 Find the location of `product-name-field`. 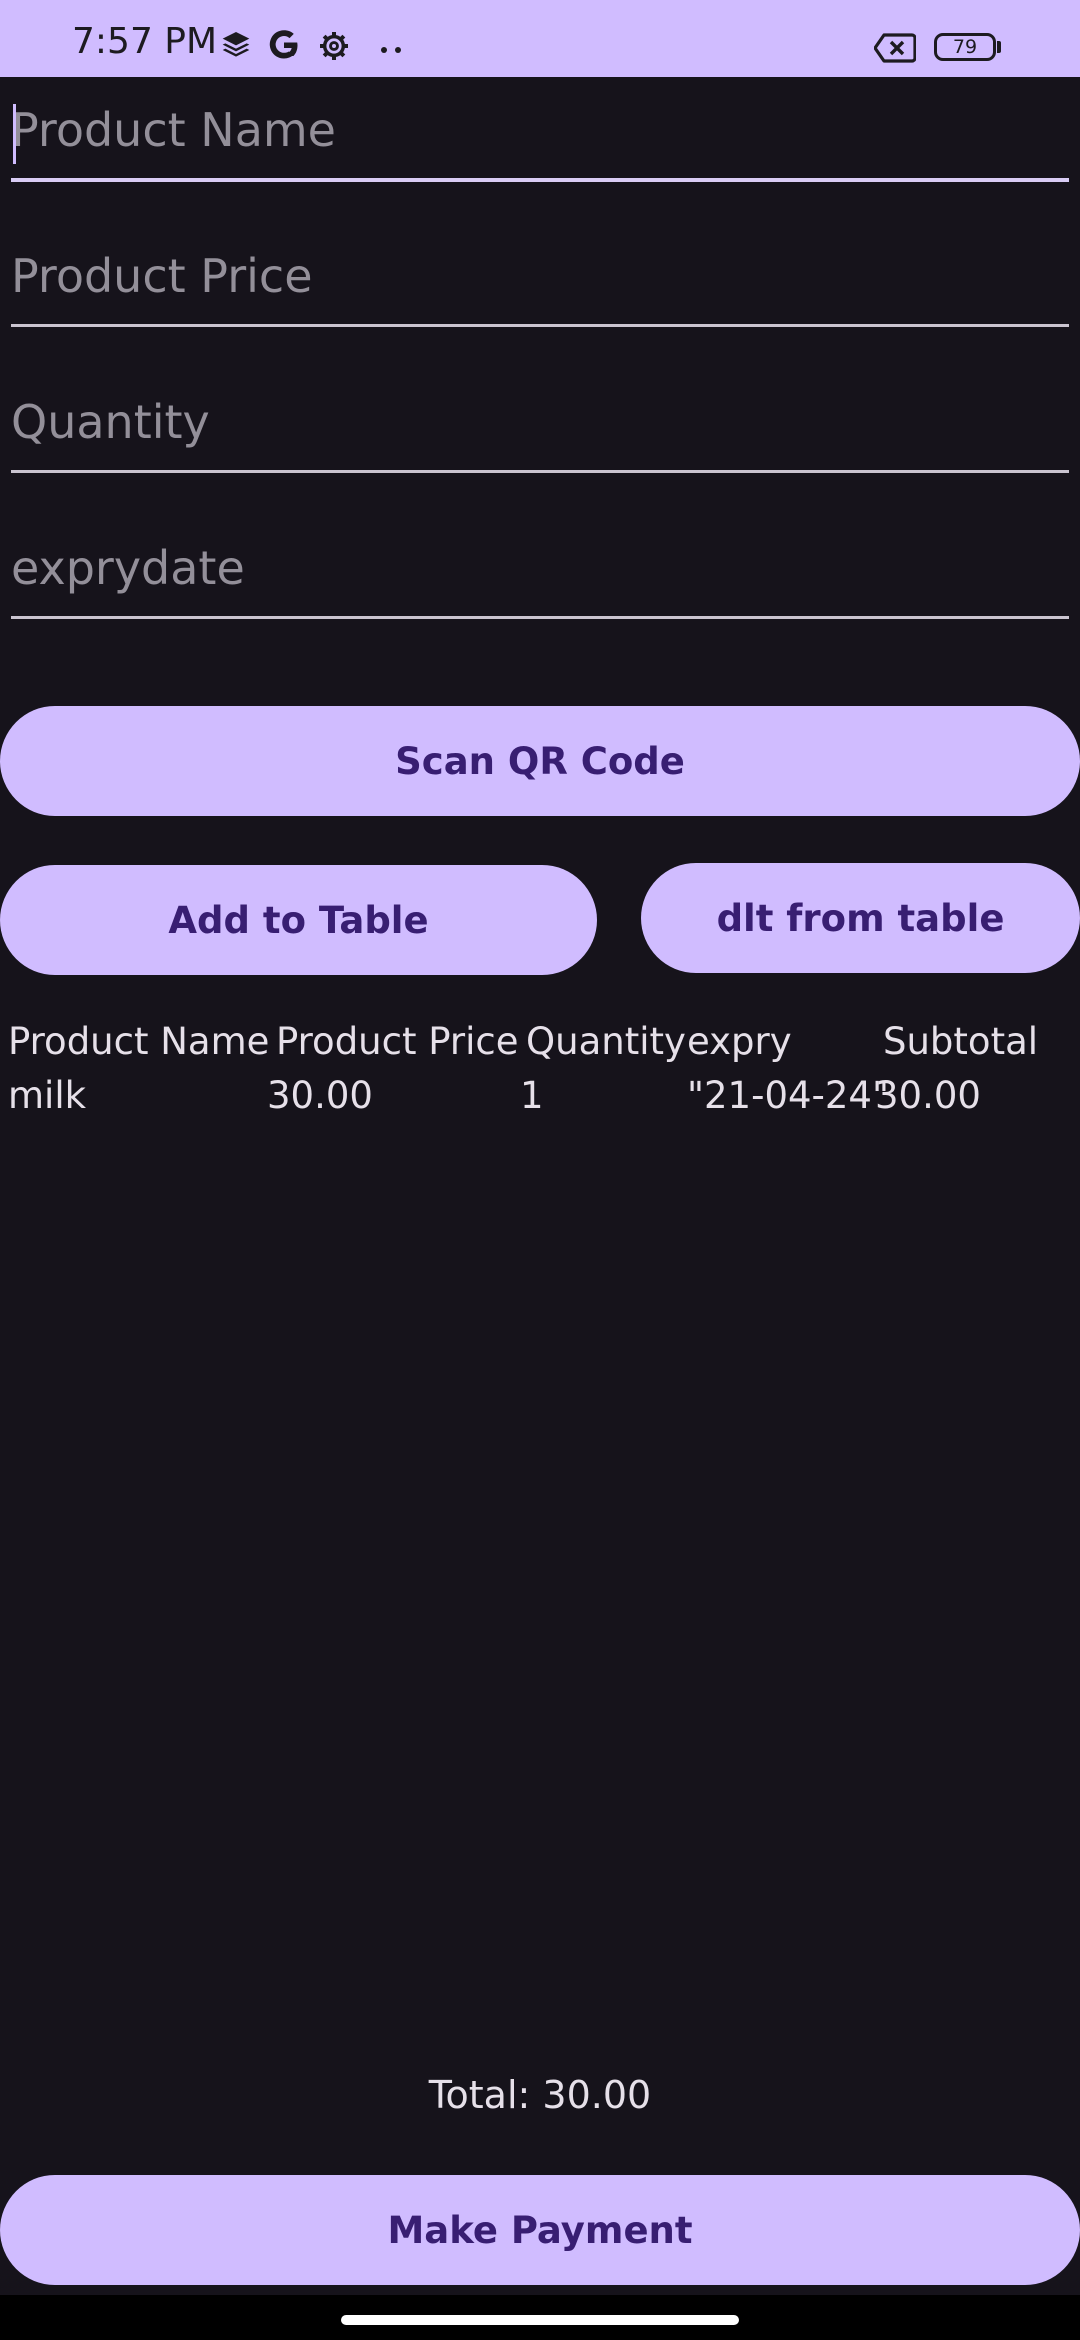

product-name-field is located at coordinates (540, 132).